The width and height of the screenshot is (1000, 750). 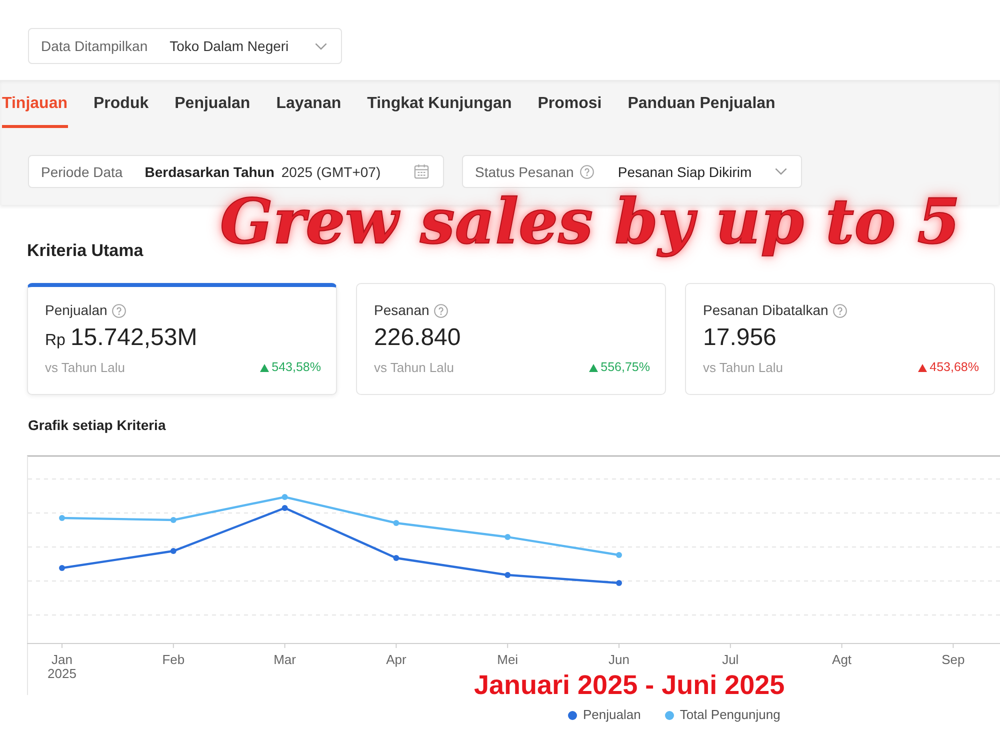 What do you see at coordinates (230, 46) in the screenshot?
I see `dropdown-value: Toko Dalam Negeri` at bounding box center [230, 46].